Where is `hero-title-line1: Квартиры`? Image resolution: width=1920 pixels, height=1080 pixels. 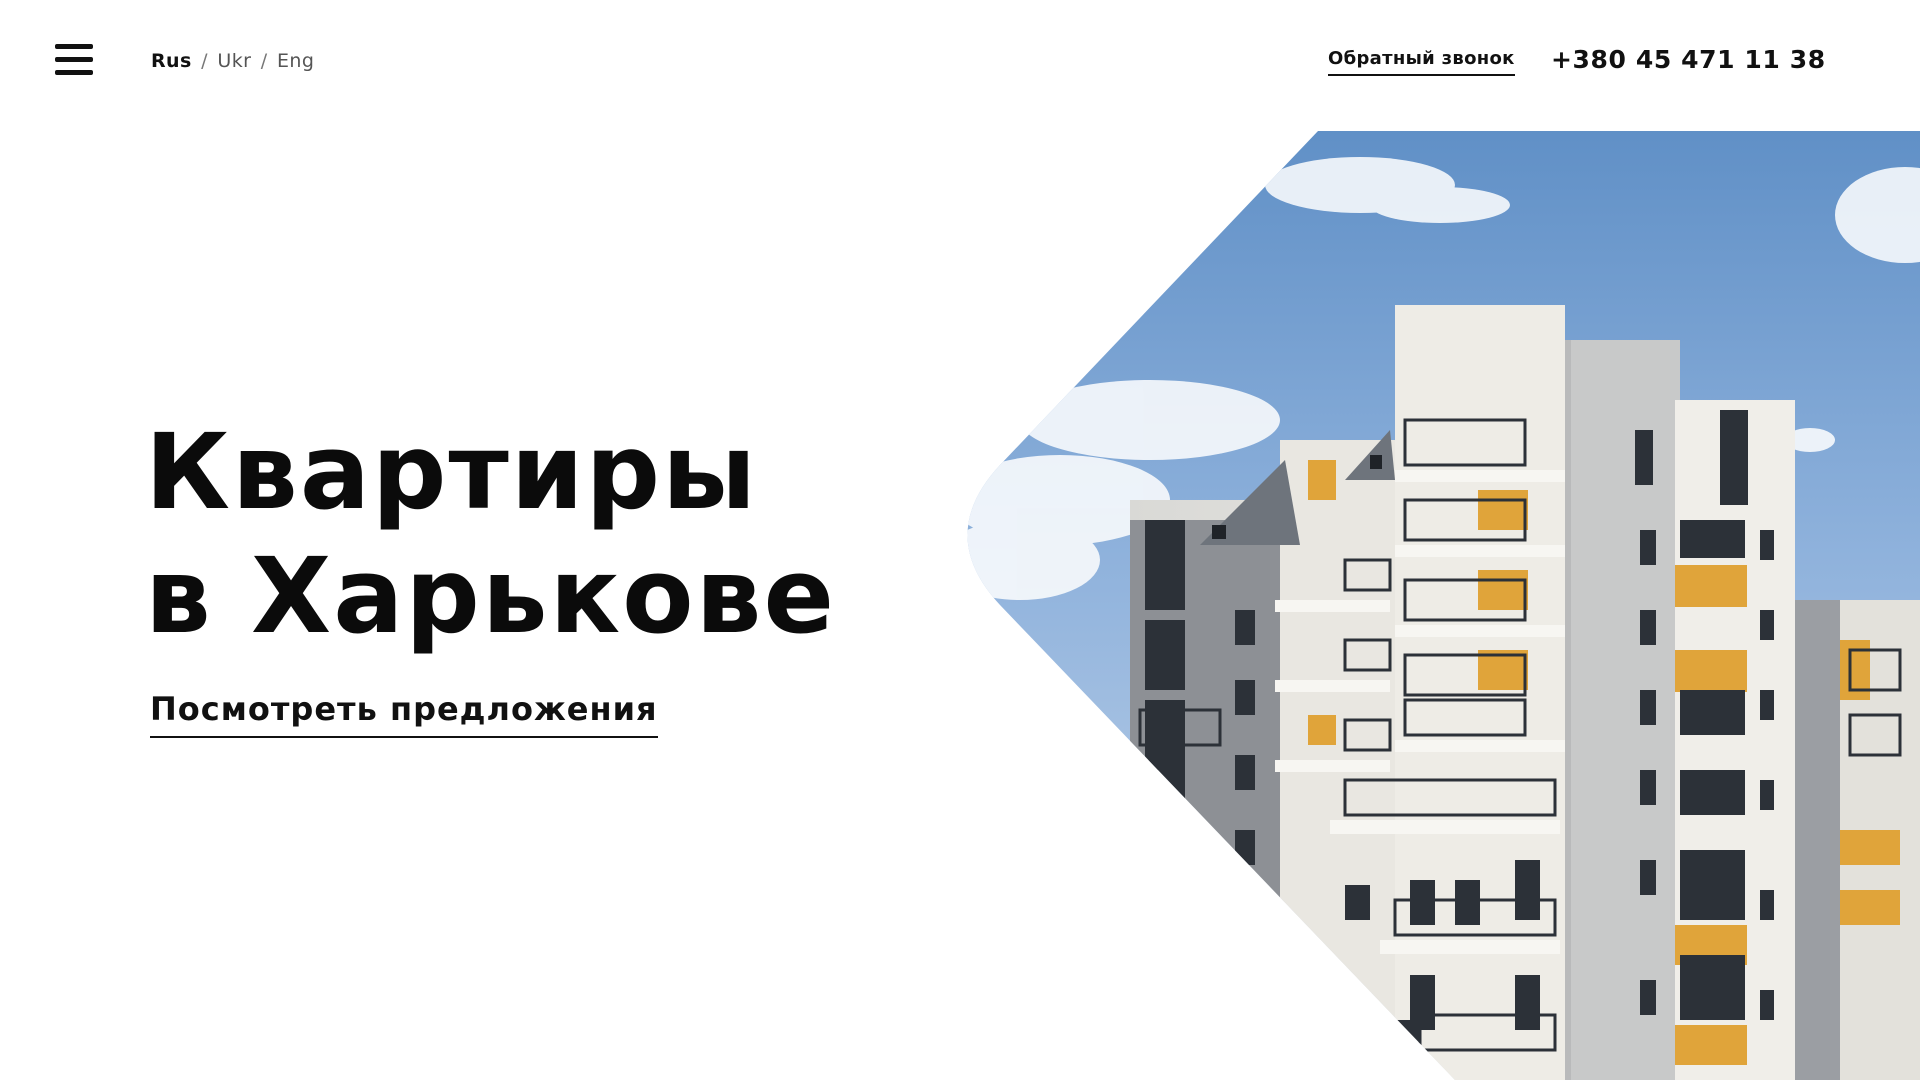 hero-title-line1: Квартиры is located at coordinates (452, 472).